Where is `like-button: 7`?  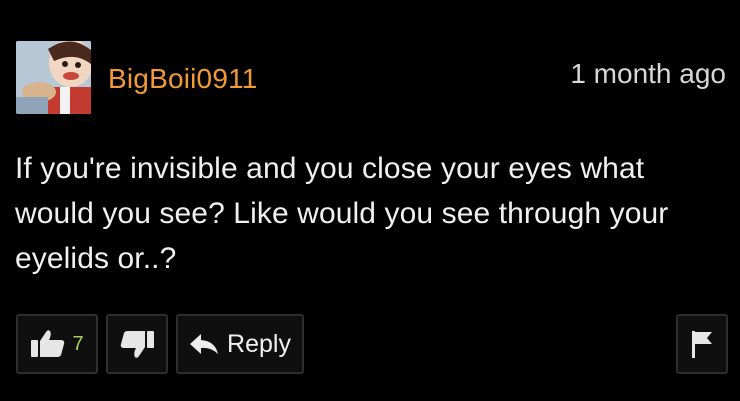 like-button: 7 is located at coordinates (57, 344).